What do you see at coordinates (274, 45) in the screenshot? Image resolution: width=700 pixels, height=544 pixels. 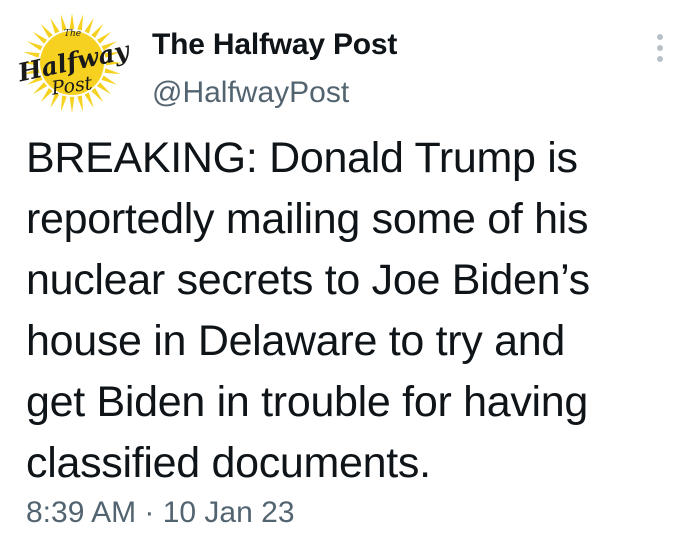 I see `display-name: The Halfway Post` at bounding box center [274, 45].